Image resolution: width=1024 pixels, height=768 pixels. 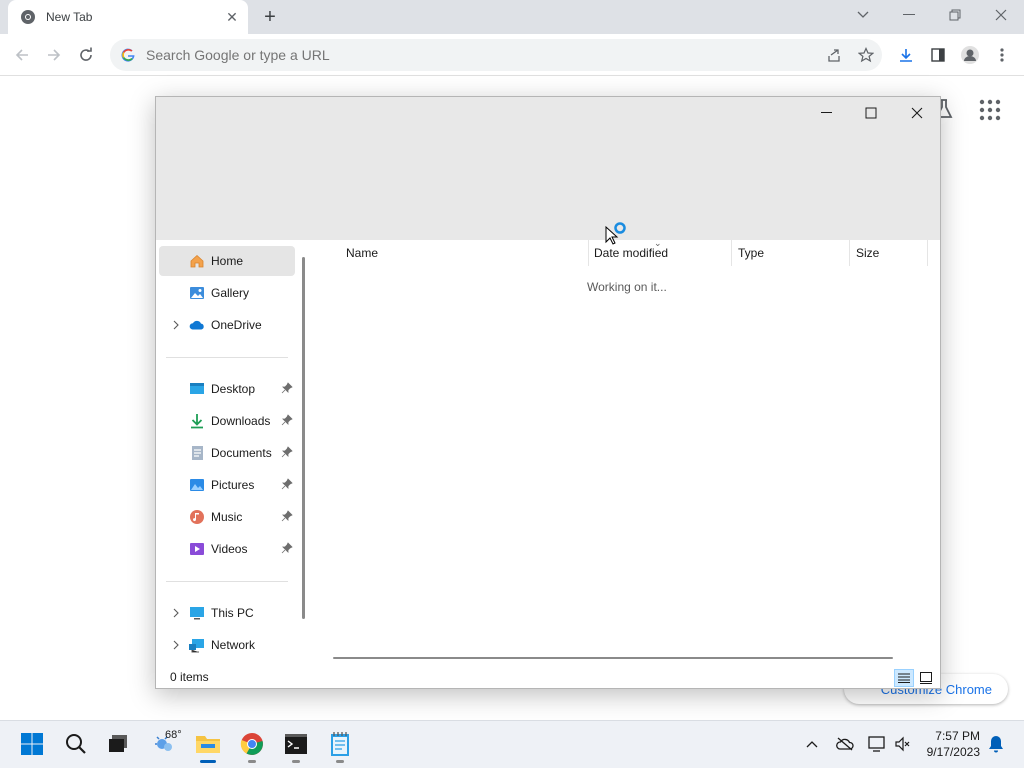 I want to click on clock-time: 7:57 PM, so click(x=957, y=736).